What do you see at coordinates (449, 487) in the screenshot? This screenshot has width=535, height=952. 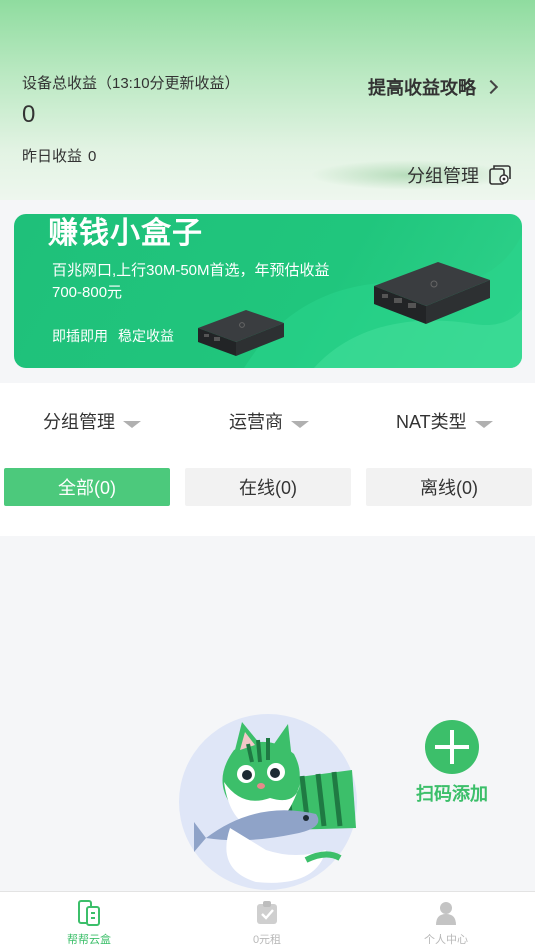 I see `tab-offline-devices: 离线(0)` at bounding box center [449, 487].